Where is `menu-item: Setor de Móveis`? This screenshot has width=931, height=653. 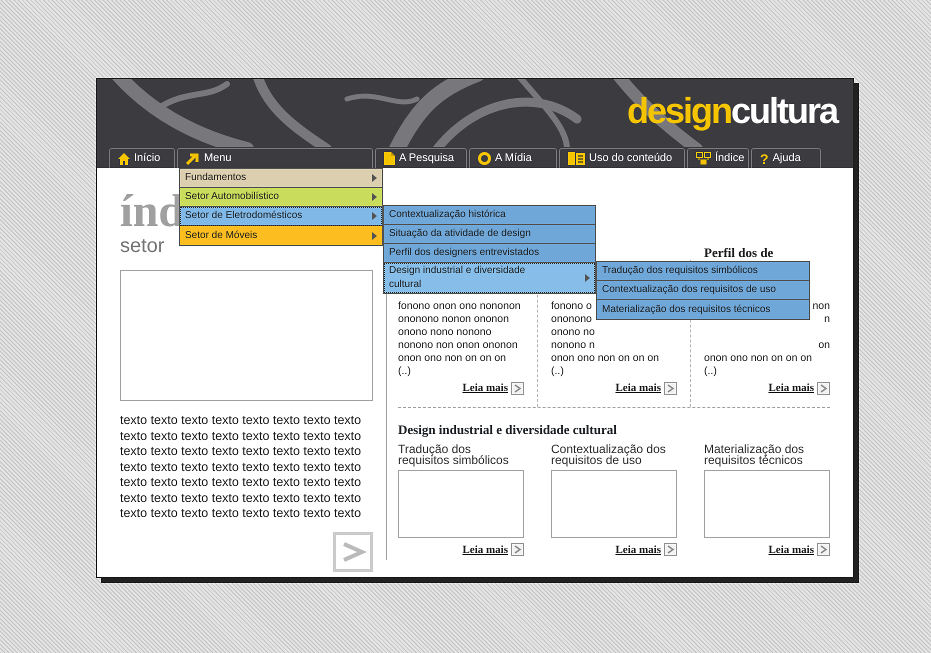
menu-item: Setor de Móveis is located at coordinates (281, 235).